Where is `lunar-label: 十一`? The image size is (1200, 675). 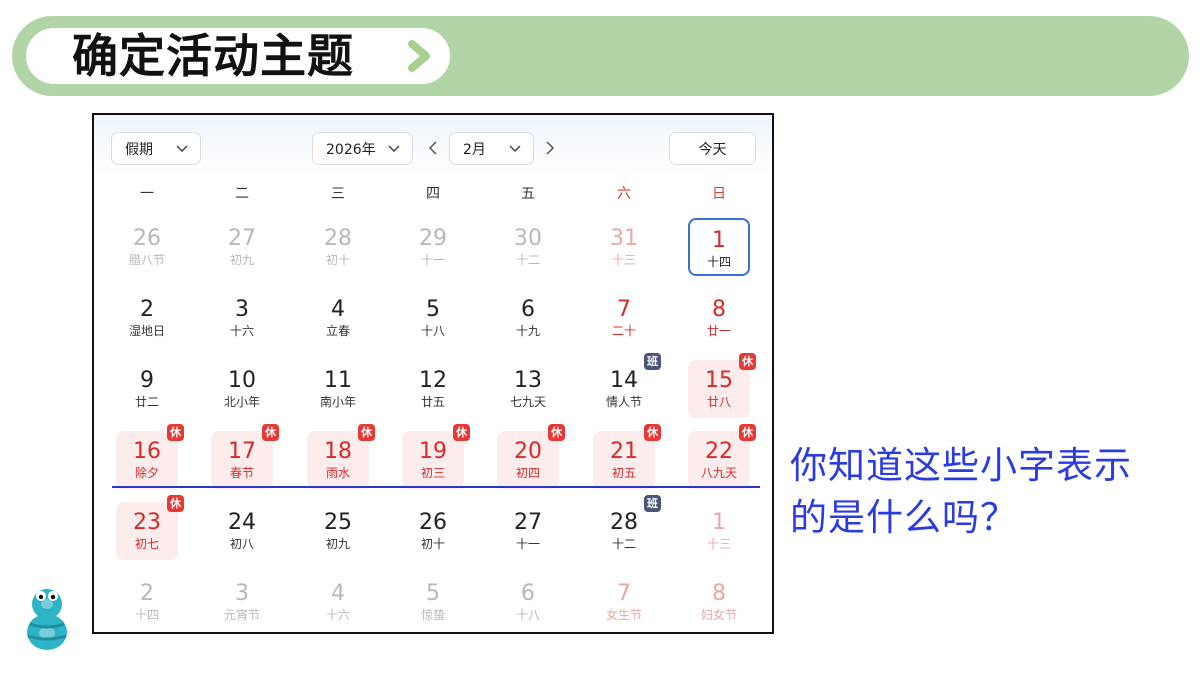 lunar-label: 十一 is located at coordinates (527, 544).